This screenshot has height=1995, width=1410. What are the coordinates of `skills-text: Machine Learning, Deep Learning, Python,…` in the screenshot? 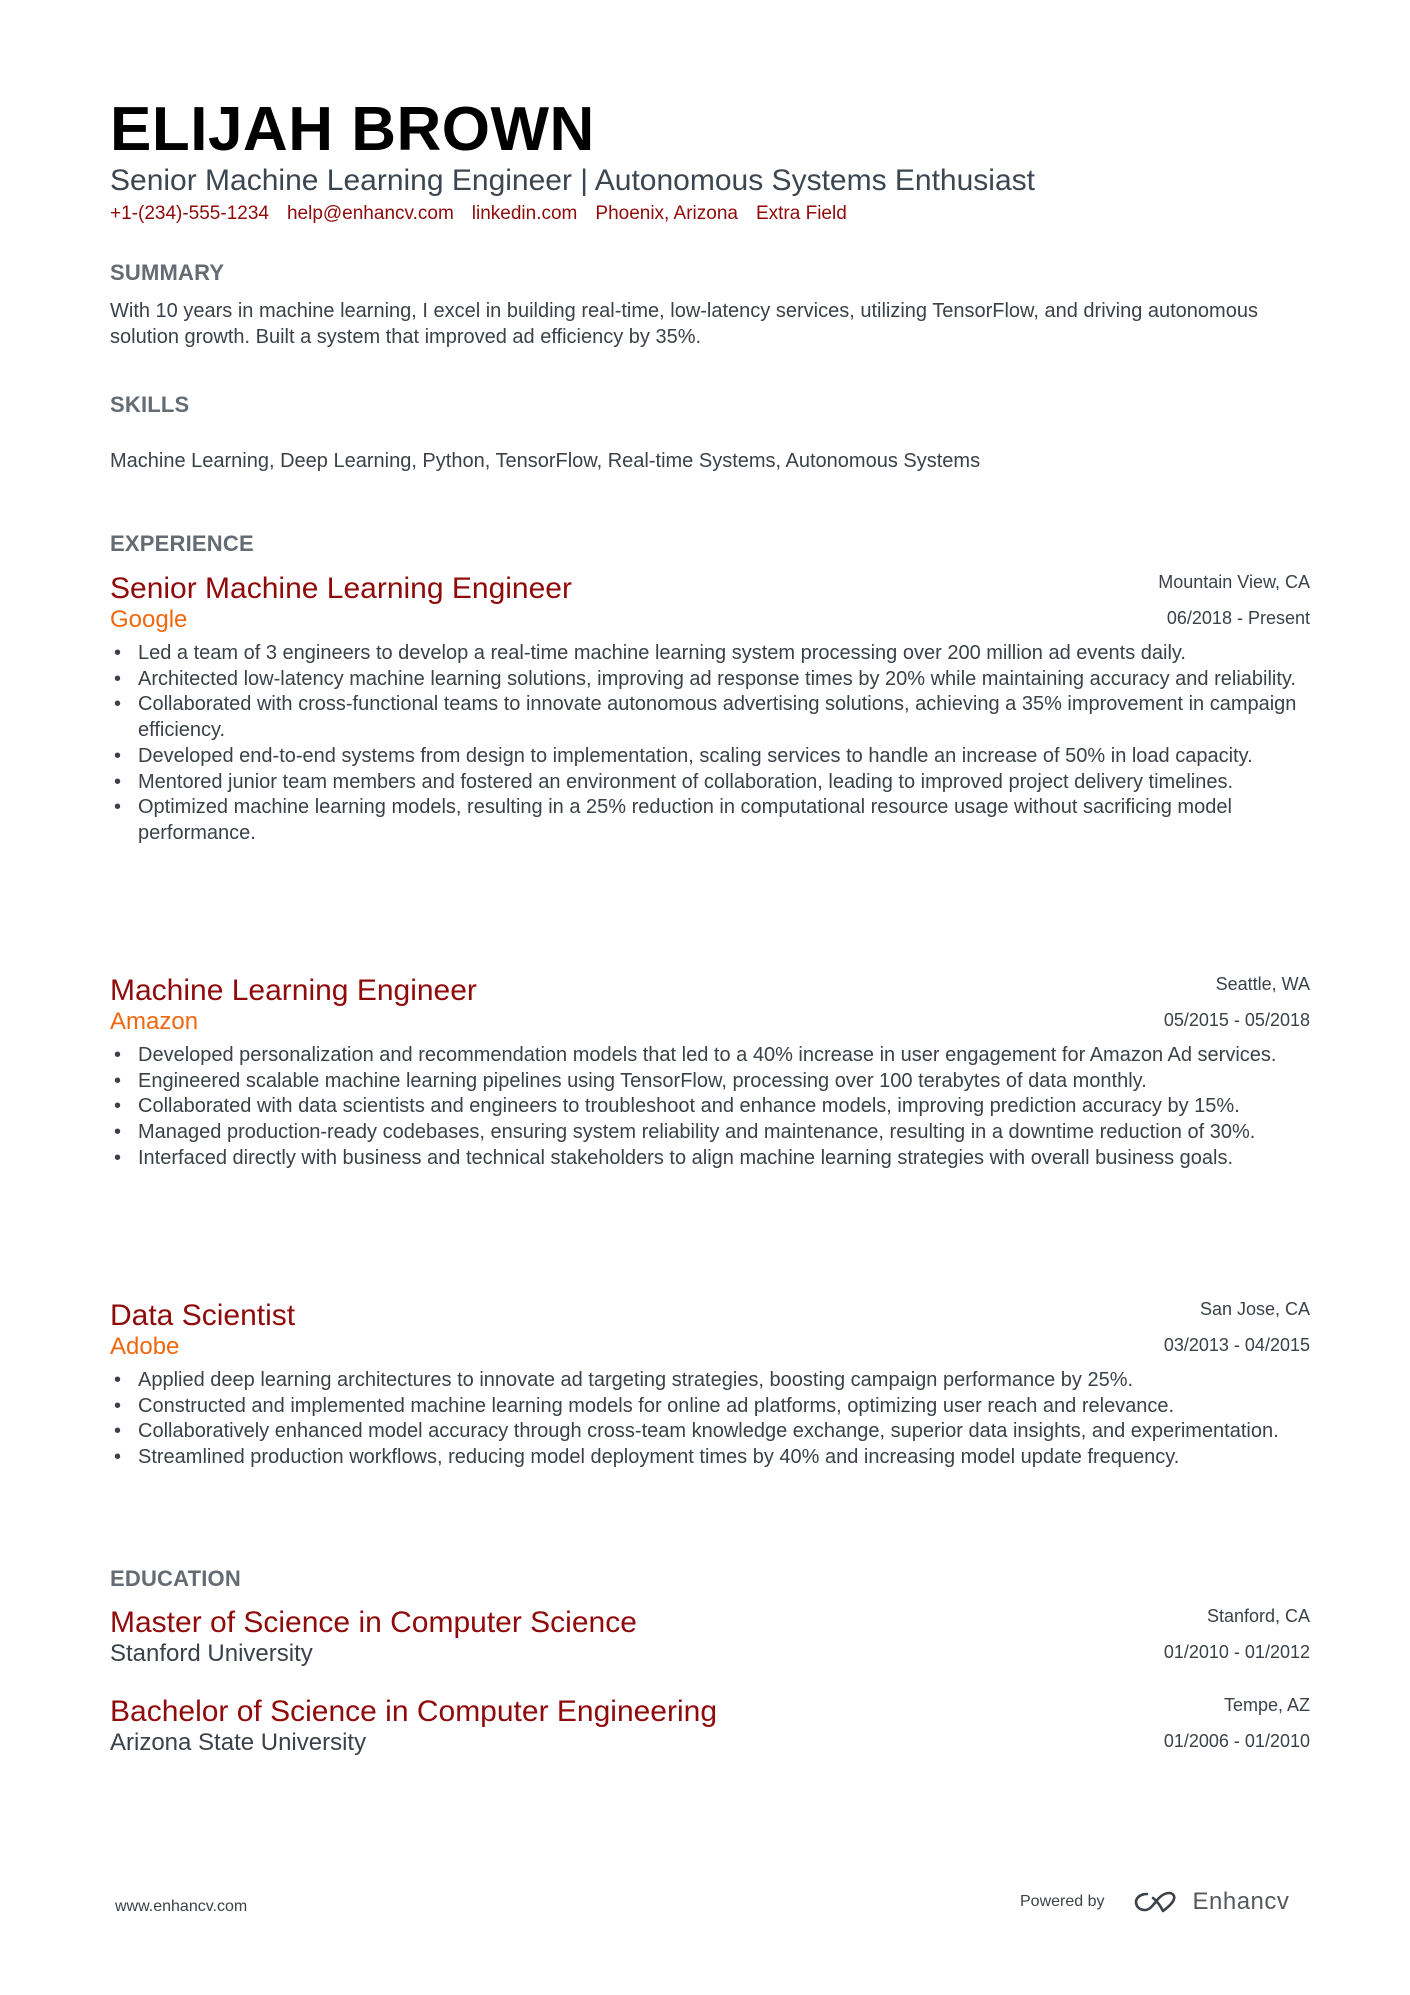 It's located at (545, 461).